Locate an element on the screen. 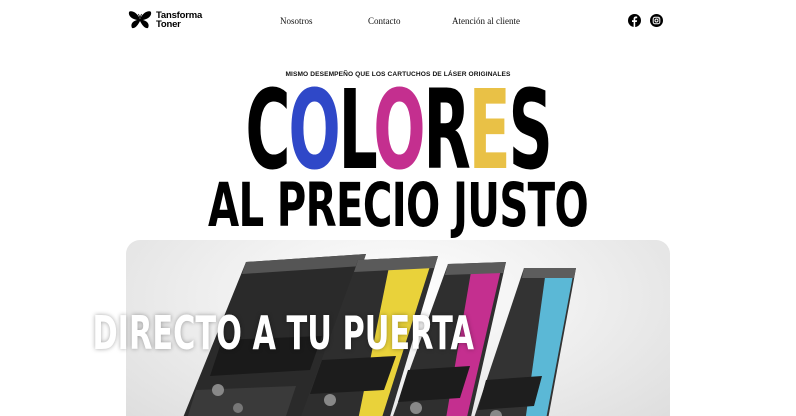  instagram-icon is located at coordinates (656, 20).